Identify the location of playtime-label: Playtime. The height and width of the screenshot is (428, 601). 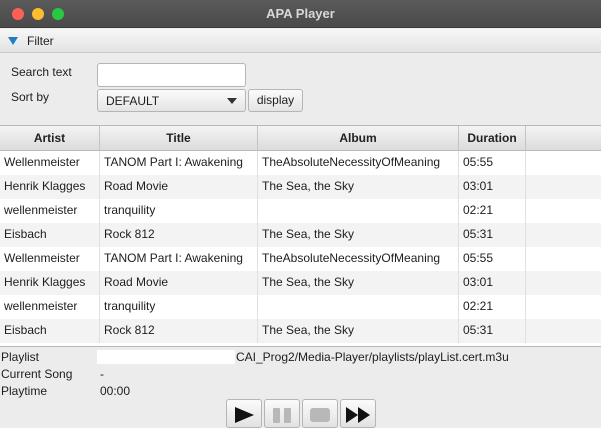
(24, 391).